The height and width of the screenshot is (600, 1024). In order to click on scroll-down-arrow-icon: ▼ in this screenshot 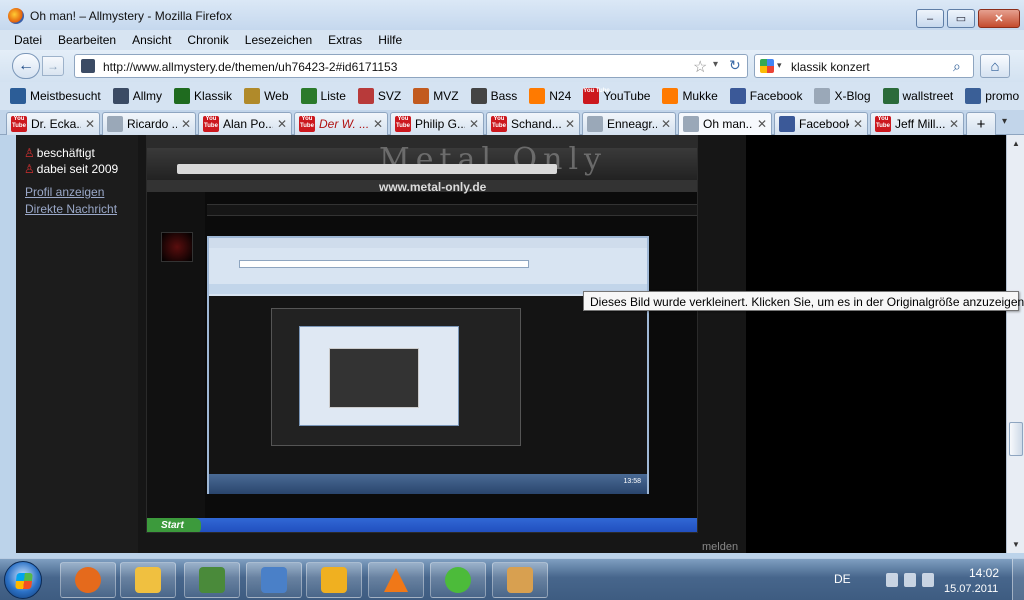, I will do `click(1016, 544)`.